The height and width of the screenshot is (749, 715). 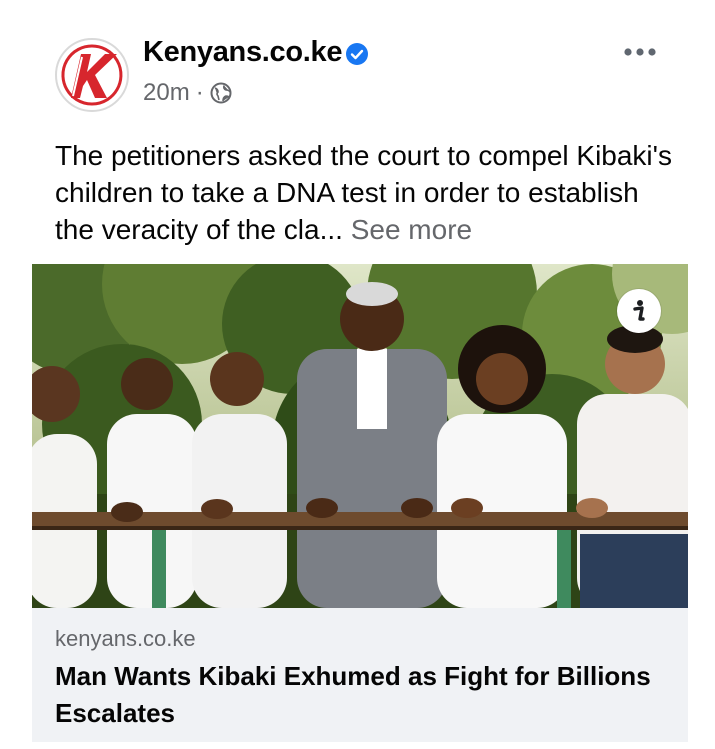 I want to click on see-more-link: See more, so click(x=411, y=229).